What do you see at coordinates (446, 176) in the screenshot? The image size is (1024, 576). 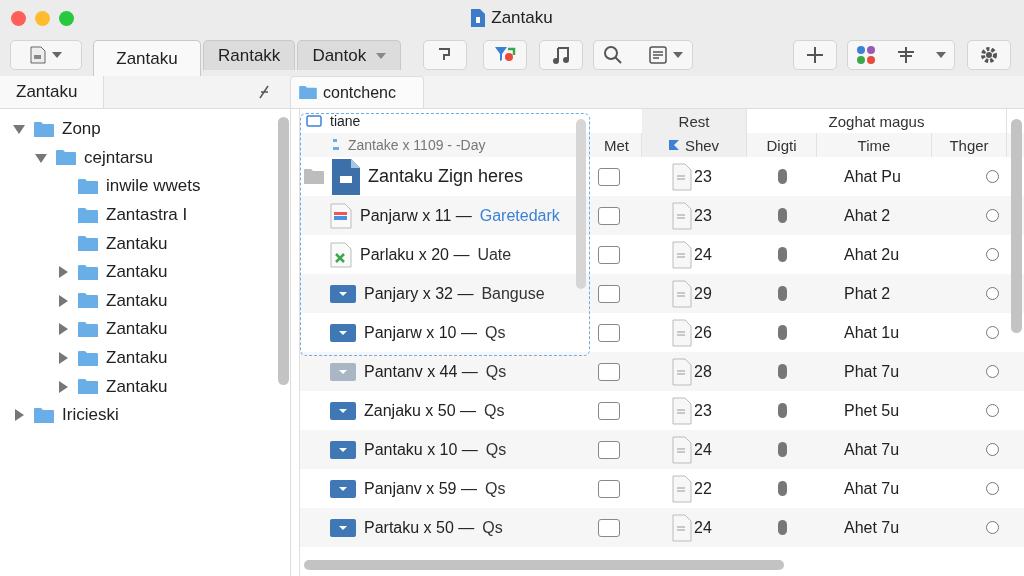 I see `file-name: Zantaku Zign heres` at bounding box center [446, 176].